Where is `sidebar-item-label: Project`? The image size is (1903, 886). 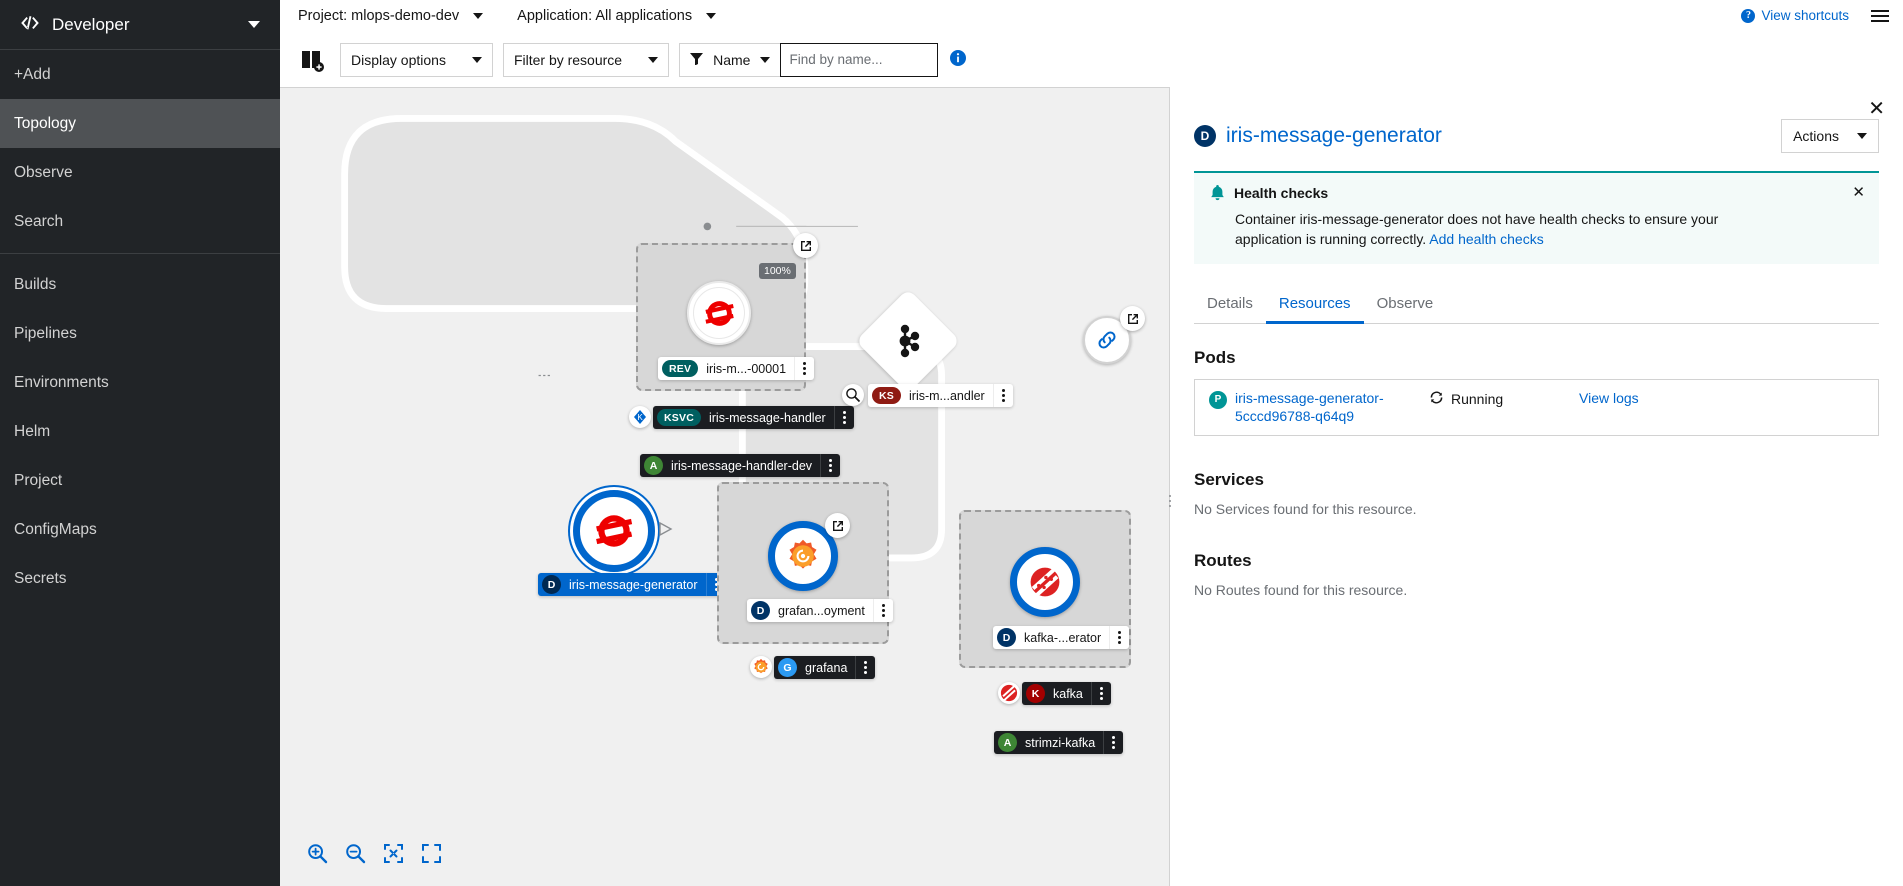 sidebar-item-label: Project is located at coordinates (38, 480).